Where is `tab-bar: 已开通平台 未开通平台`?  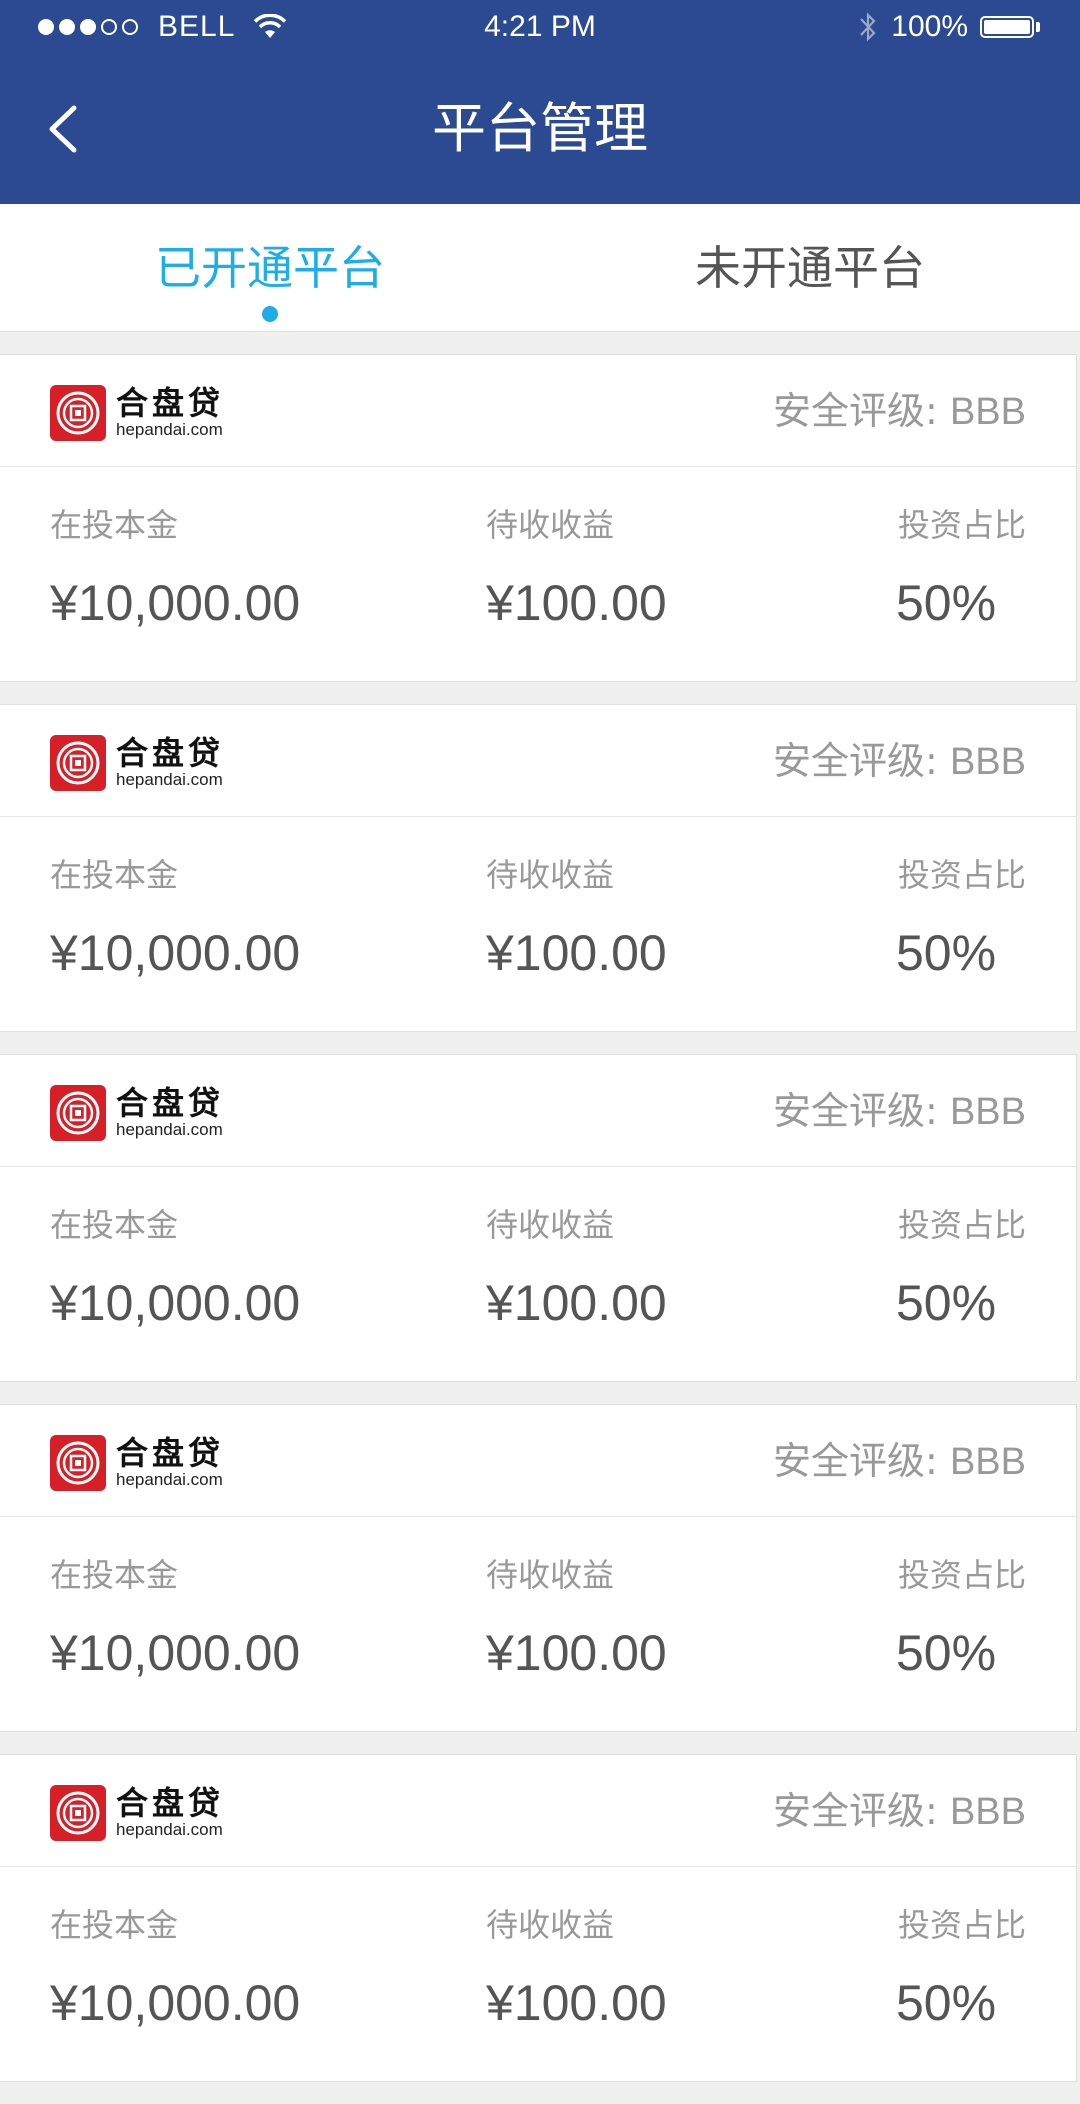
tab-bar: 已开通平台 未开通平台 is located at coordinates (540, 268).